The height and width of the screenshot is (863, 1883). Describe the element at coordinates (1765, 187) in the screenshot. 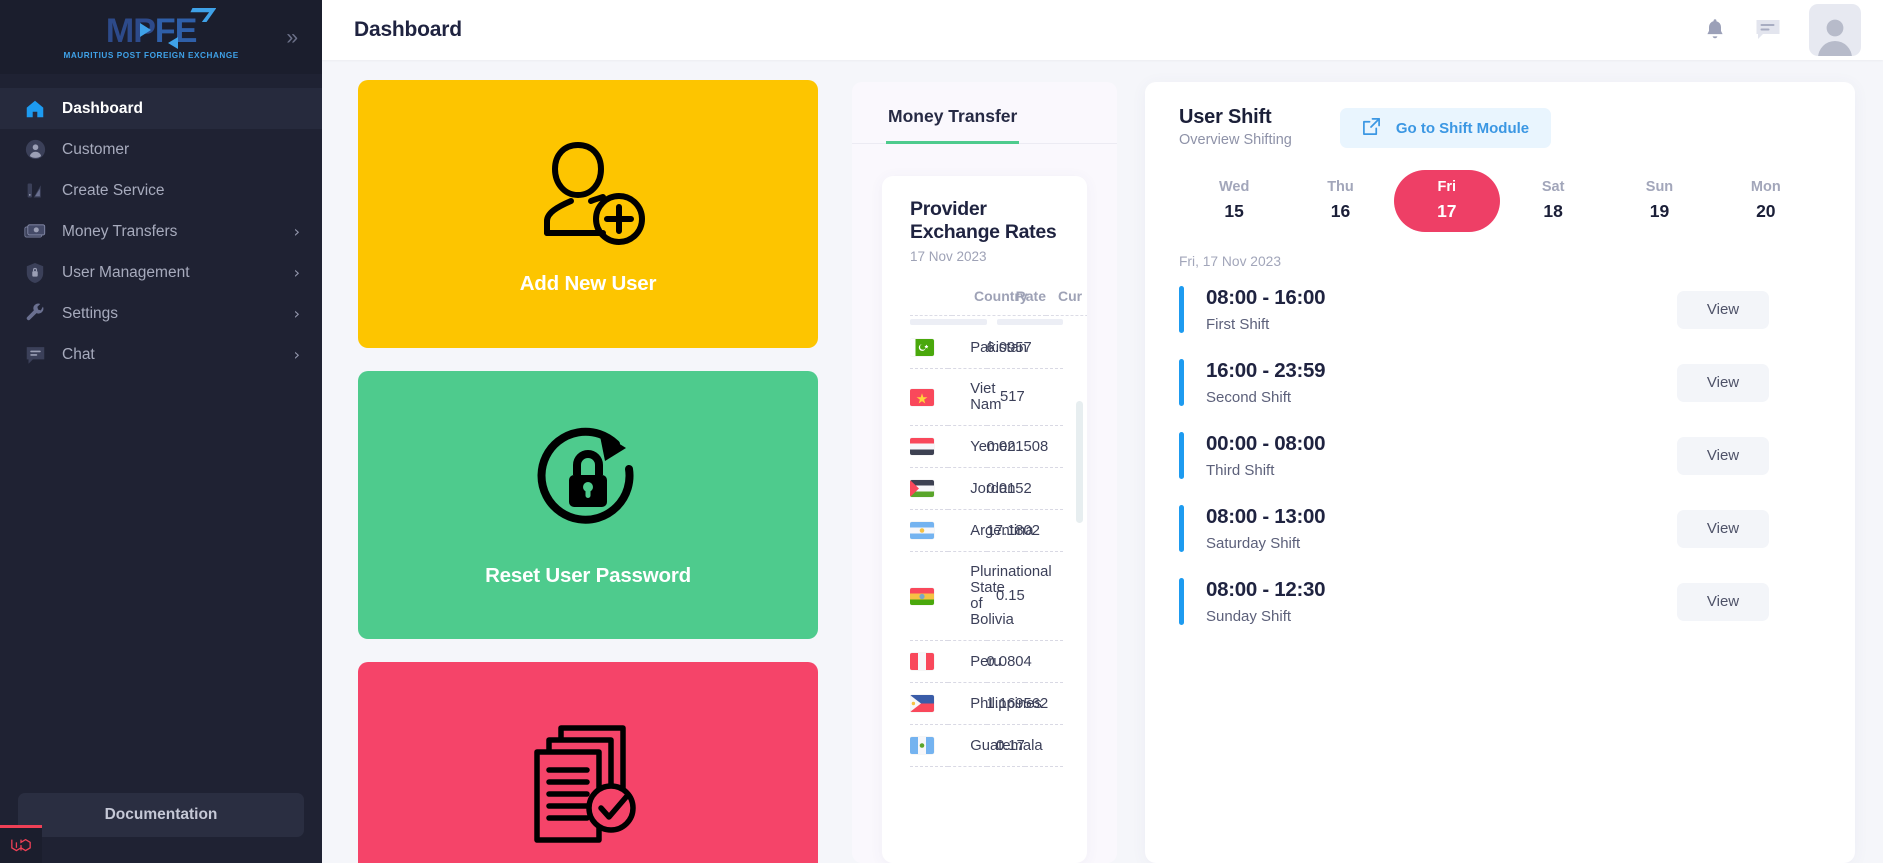

I see `day-name: Mon` at that location.